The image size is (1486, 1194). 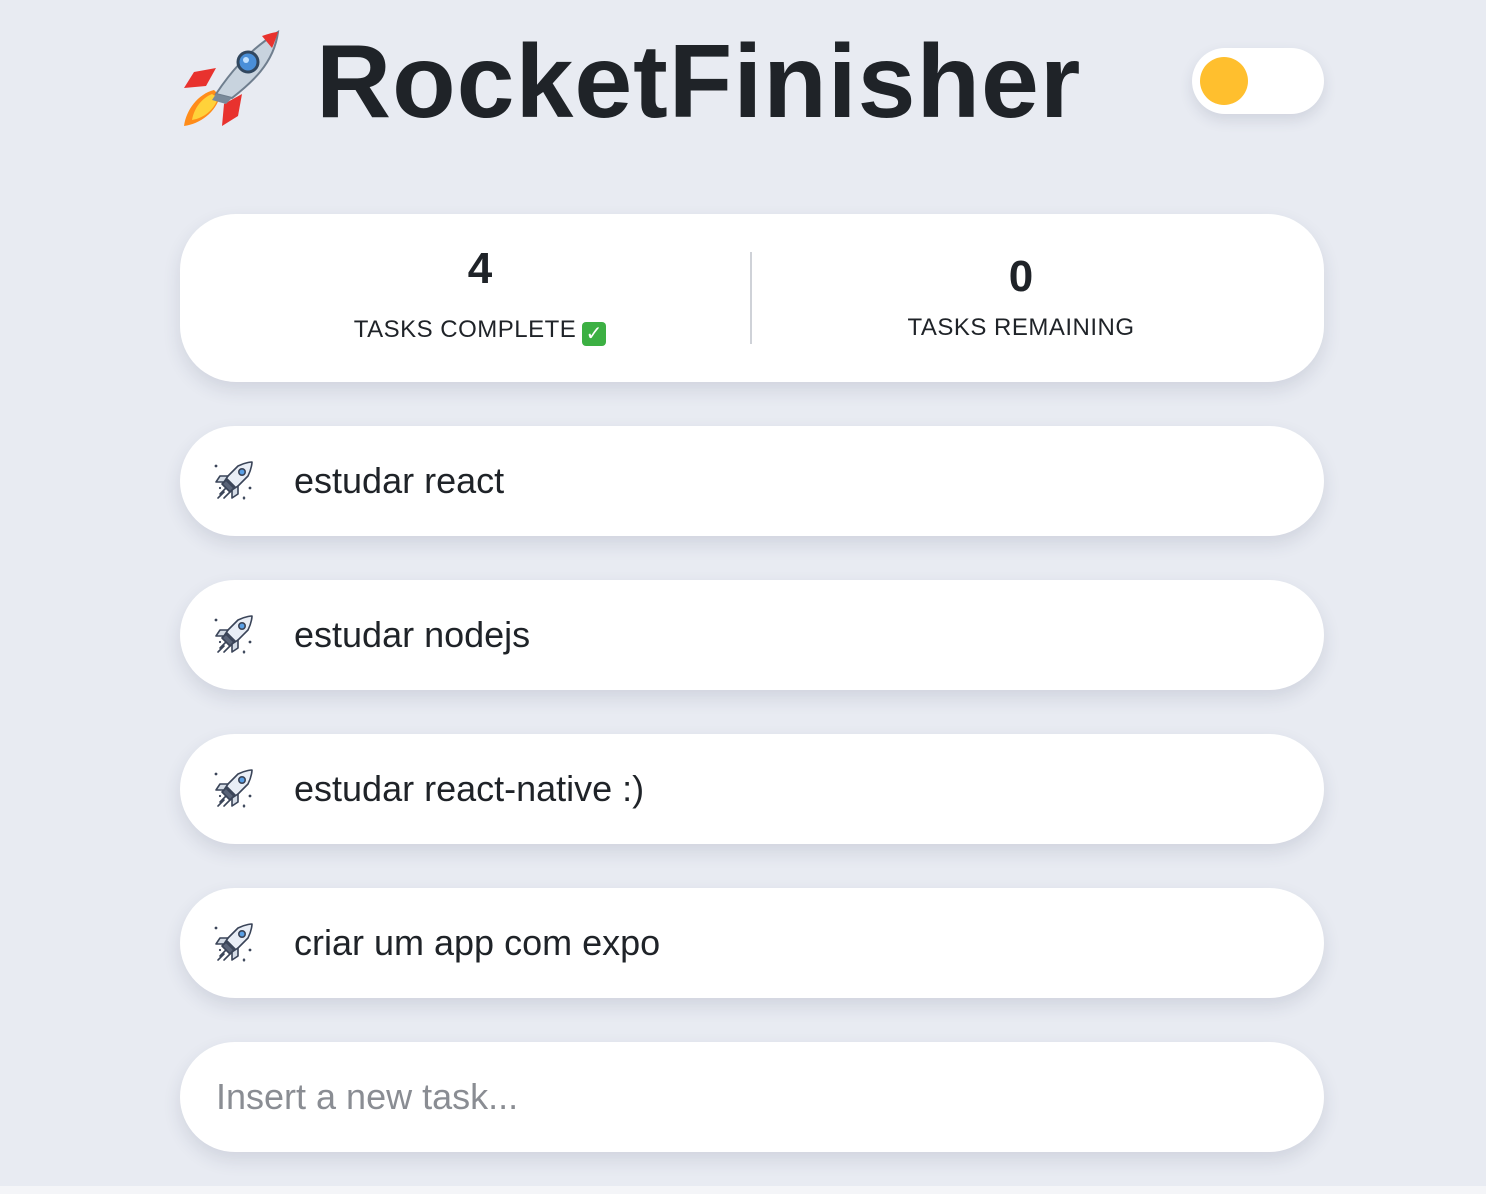 What do you see at coordinates (752, 635) in the screenshot?
I see `task-item: estudar nodejs` at bounding box center [752, 635].